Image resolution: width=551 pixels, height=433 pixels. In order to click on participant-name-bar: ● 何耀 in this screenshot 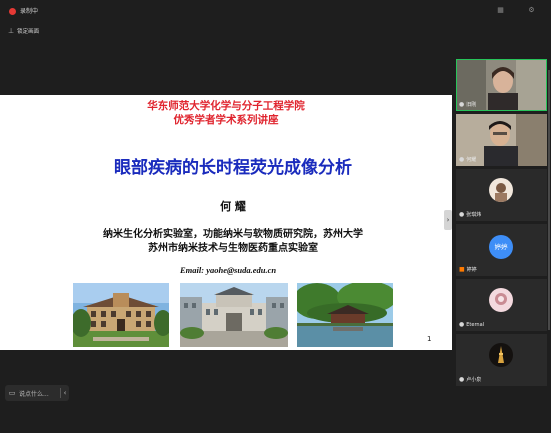, I will do `click(467, 159)`.